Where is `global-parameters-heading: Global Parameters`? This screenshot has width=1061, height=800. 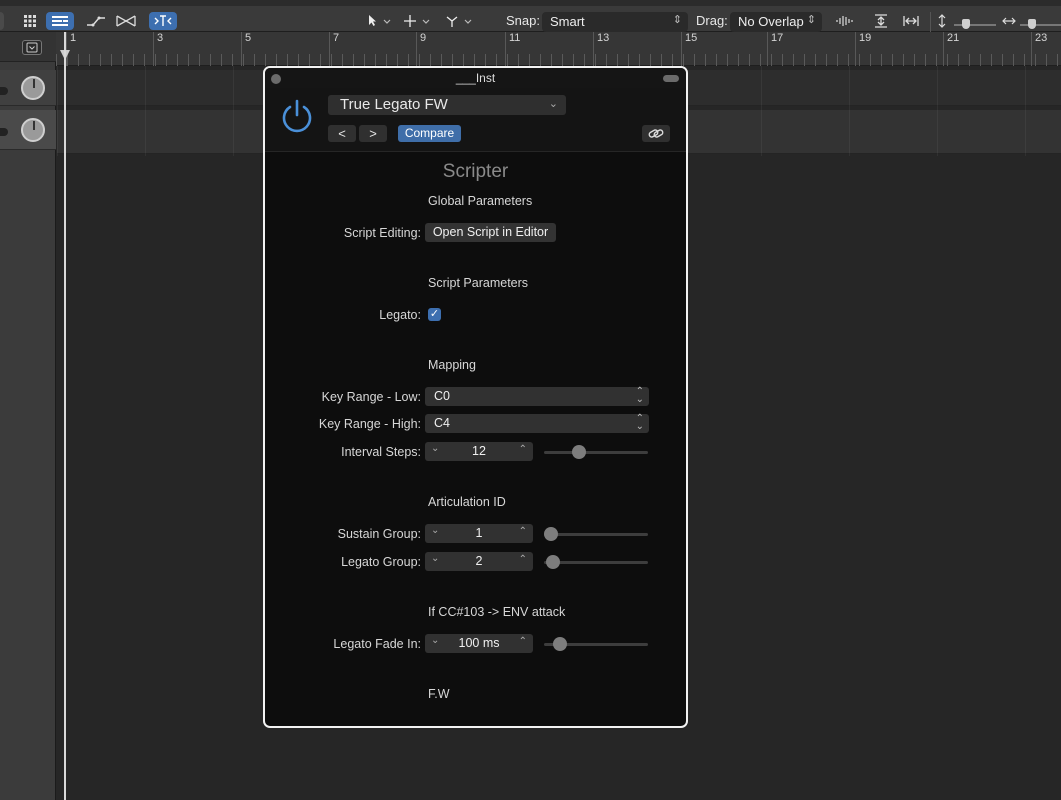 global-parameters-heading: Global Parameters is located at coordinates (480, 201).